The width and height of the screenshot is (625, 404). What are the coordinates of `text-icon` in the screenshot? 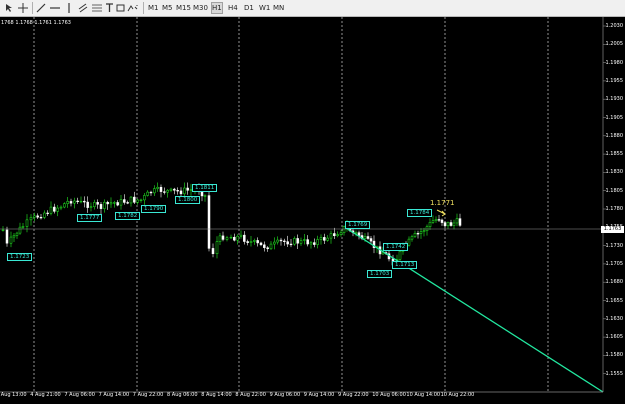 It's located at (109, 8).